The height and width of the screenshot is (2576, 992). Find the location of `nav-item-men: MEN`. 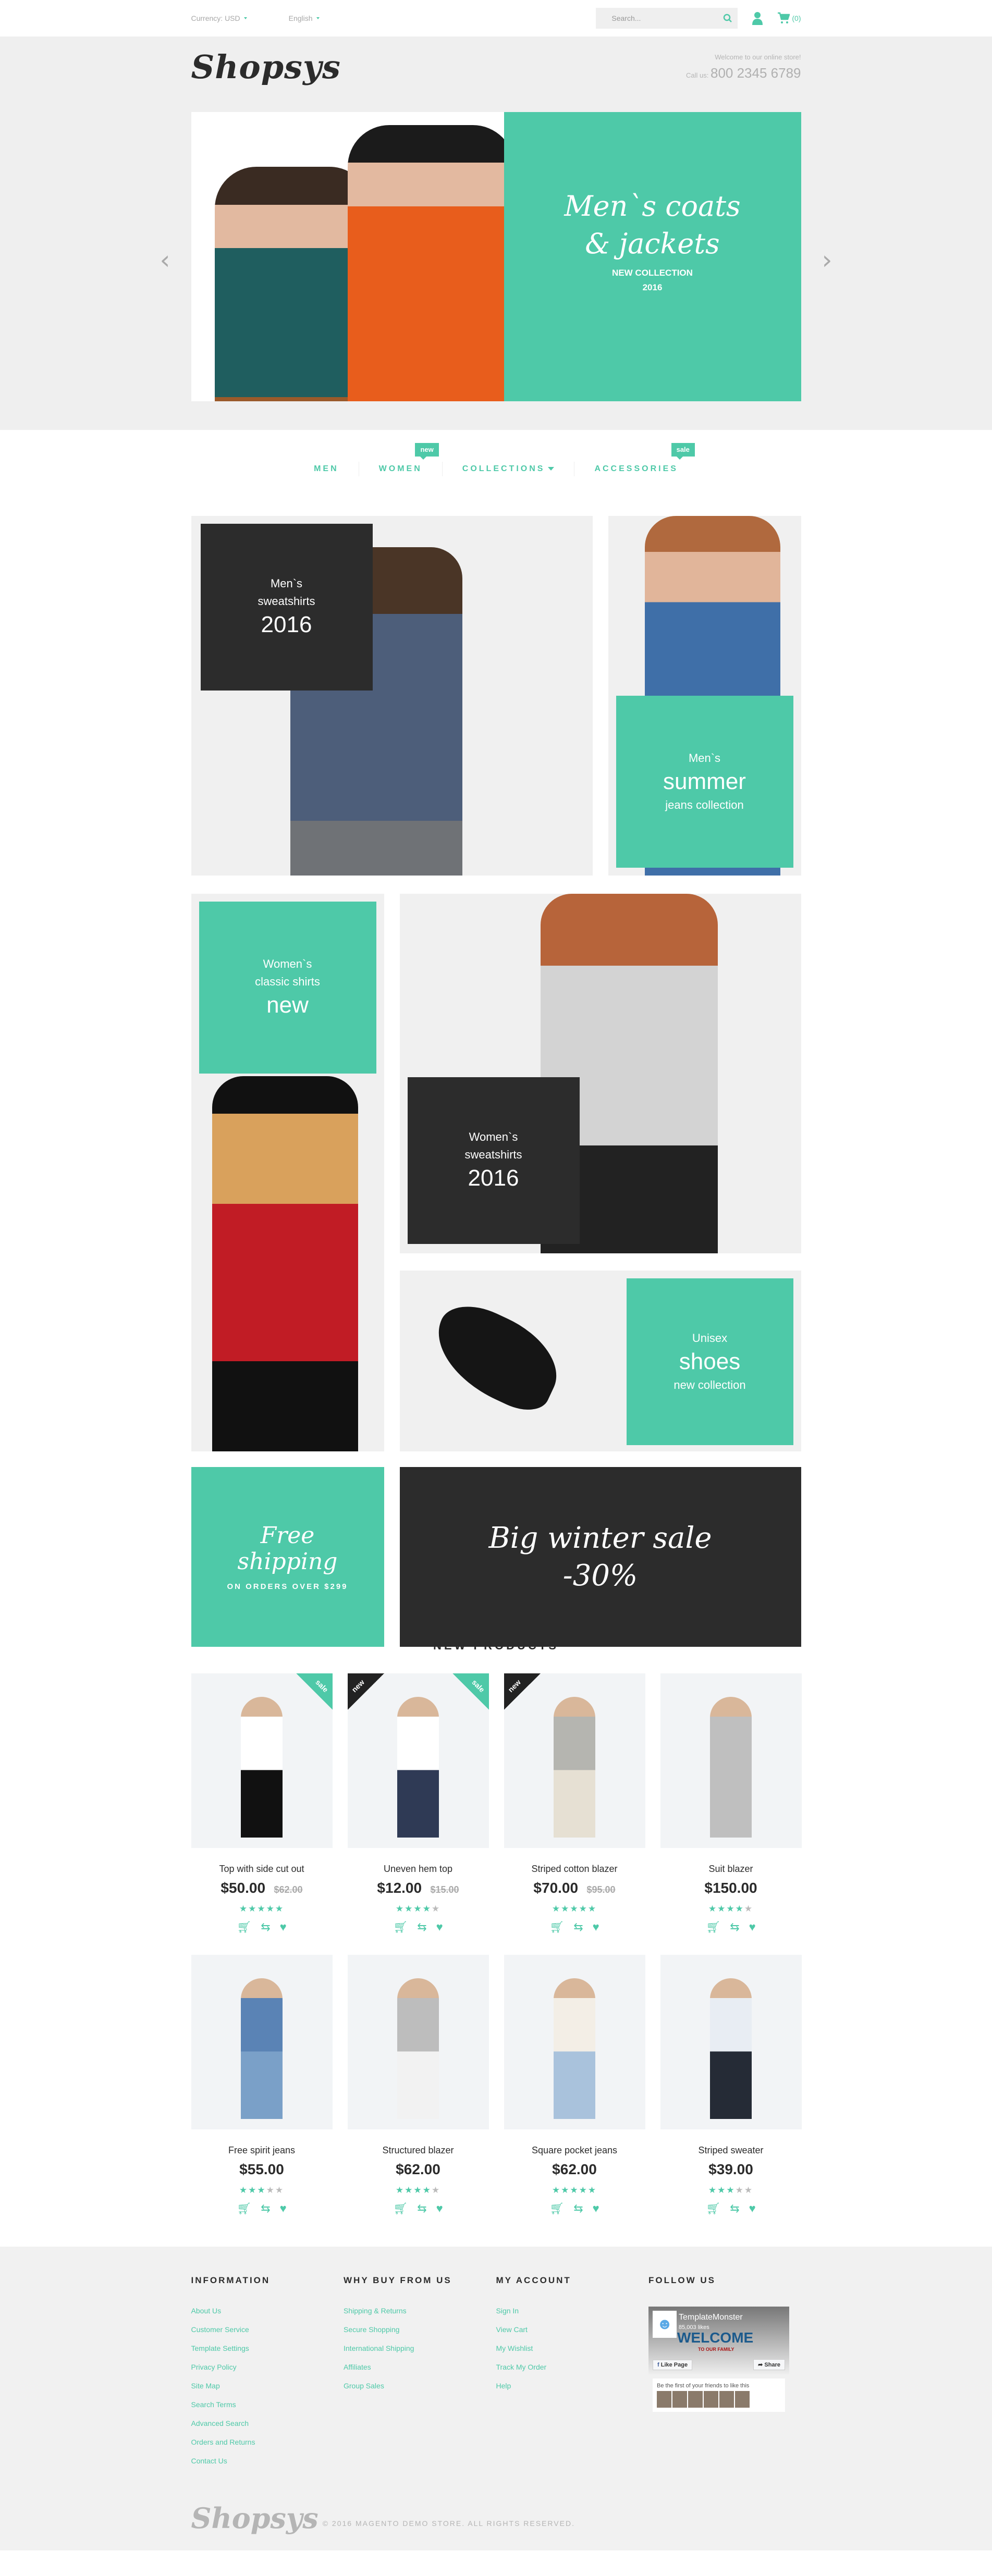

nav-item-men: MEN is located at coordinates (326, 469).